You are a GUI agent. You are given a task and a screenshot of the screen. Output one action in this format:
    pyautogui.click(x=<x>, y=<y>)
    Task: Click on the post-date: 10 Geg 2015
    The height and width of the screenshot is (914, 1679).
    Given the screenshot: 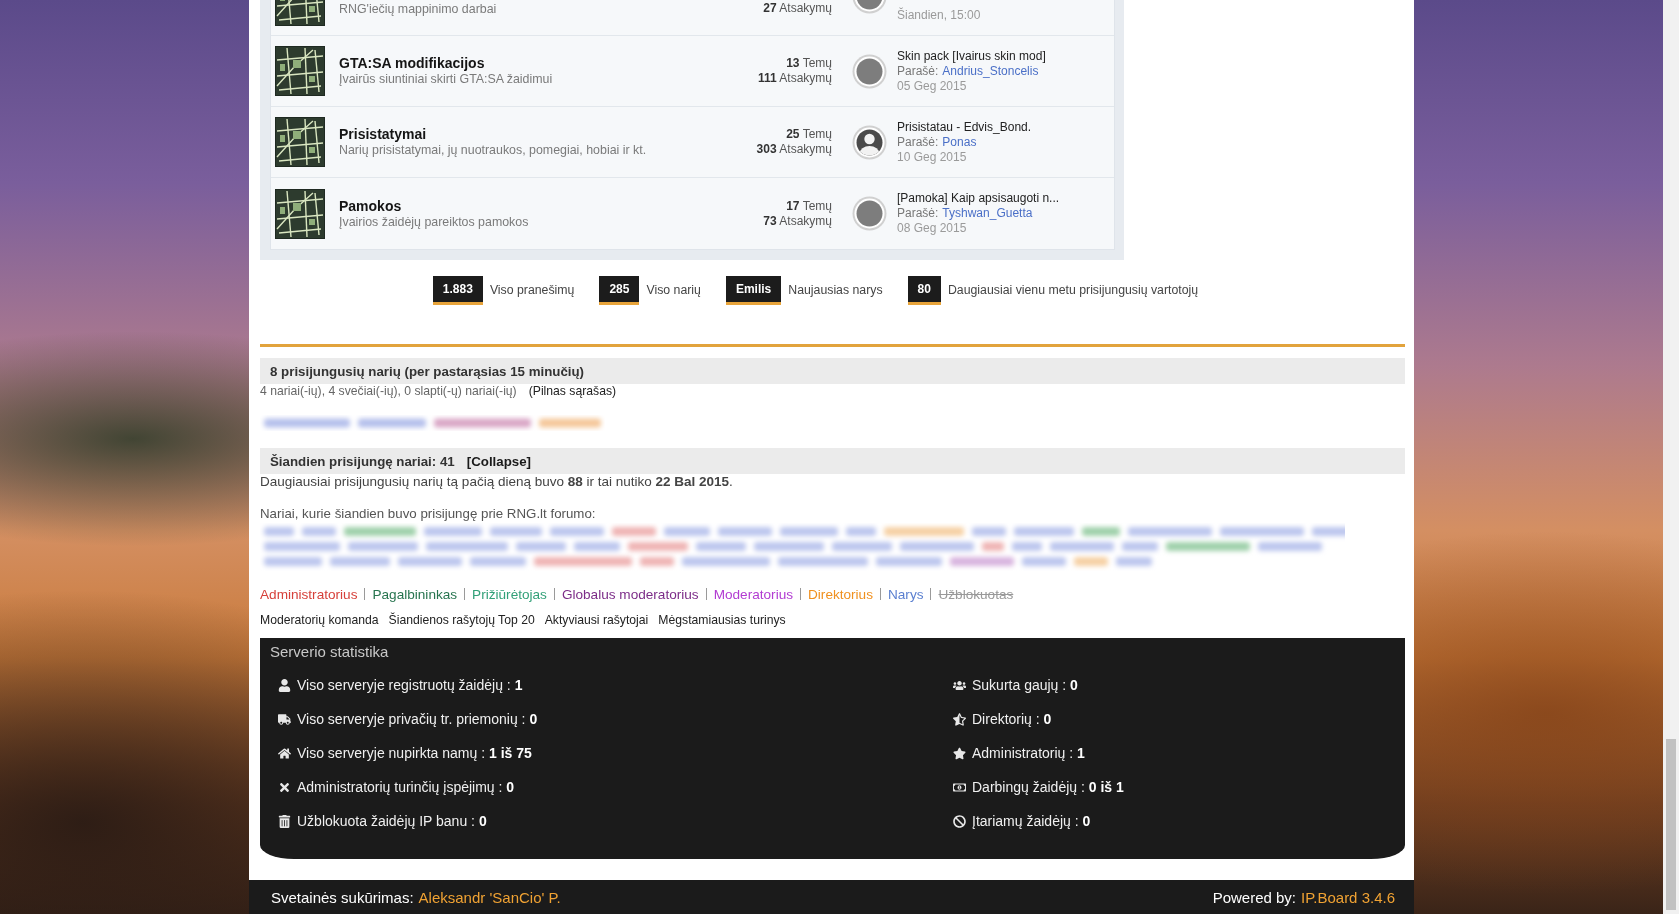 What is the action you would take?
    pyautogui.click(x=932, y=157)
    